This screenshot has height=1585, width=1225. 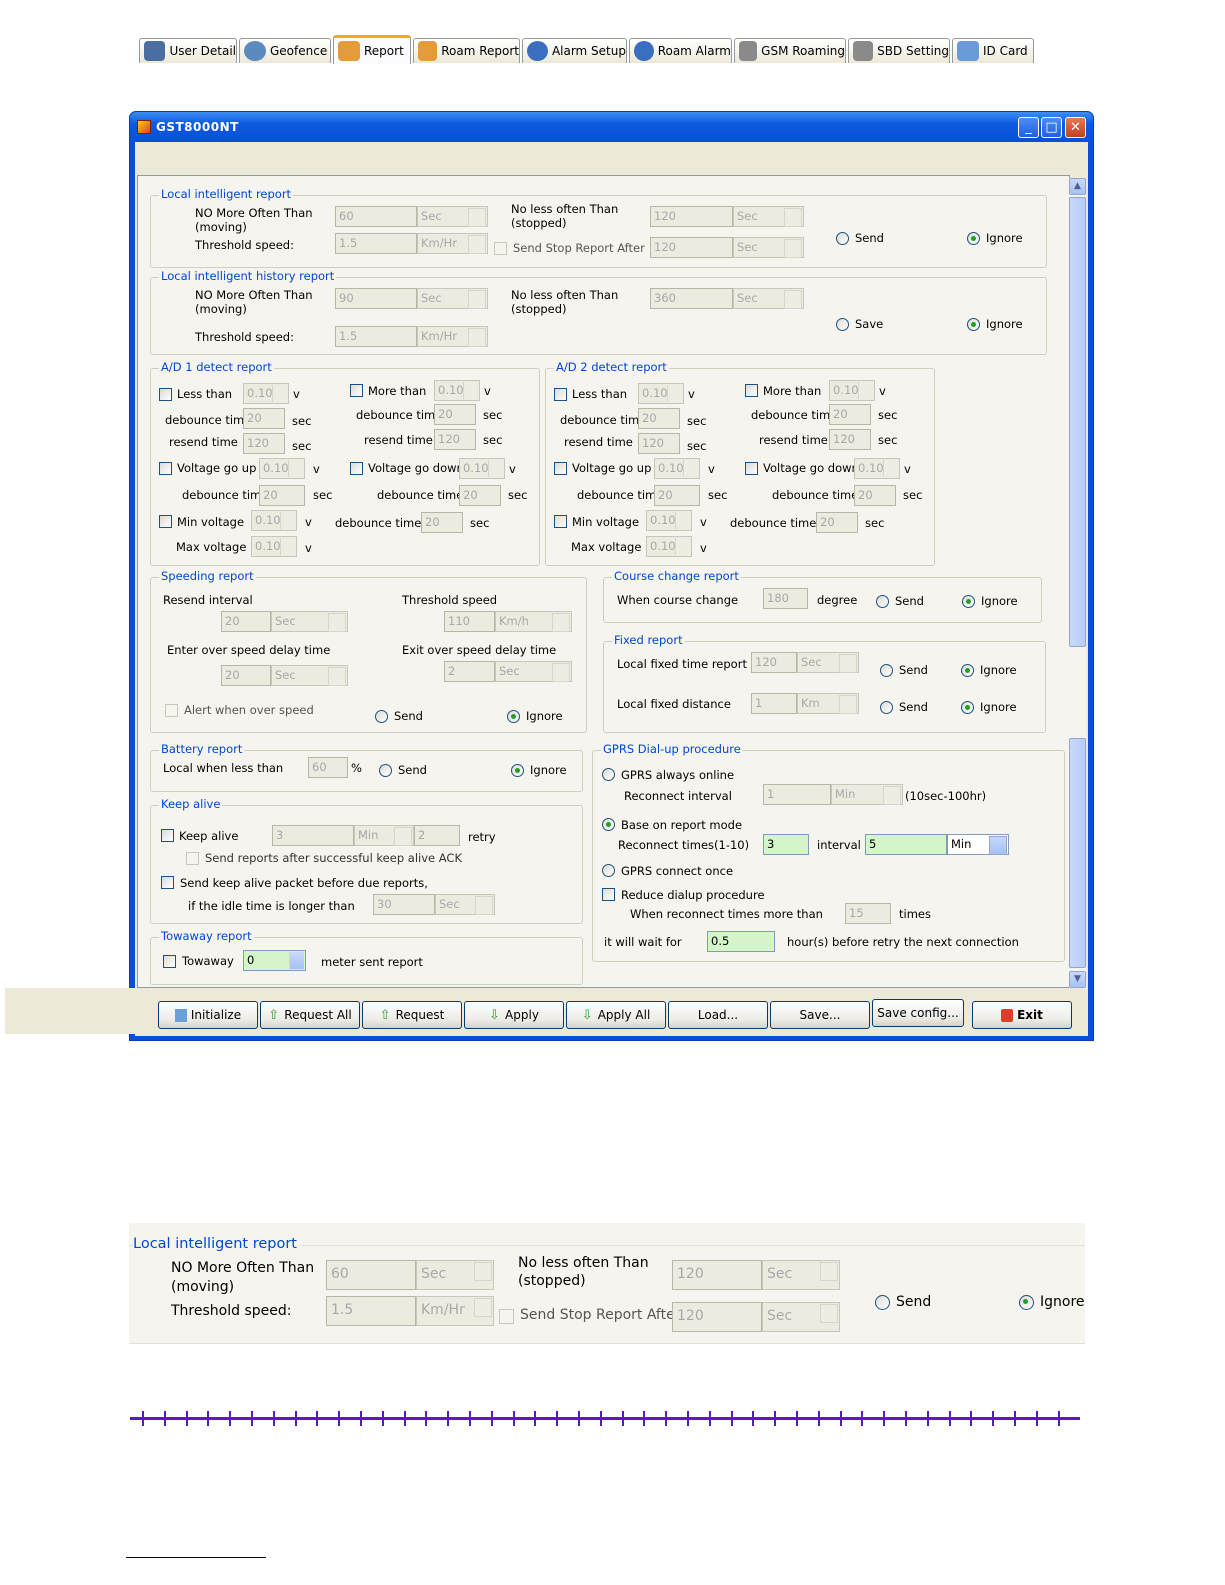 What do you see at coordinates (616, 1015) in the screenshot?
I see `apply-all-button: ⇩ Apply All` at bounding box center [616, 1015].